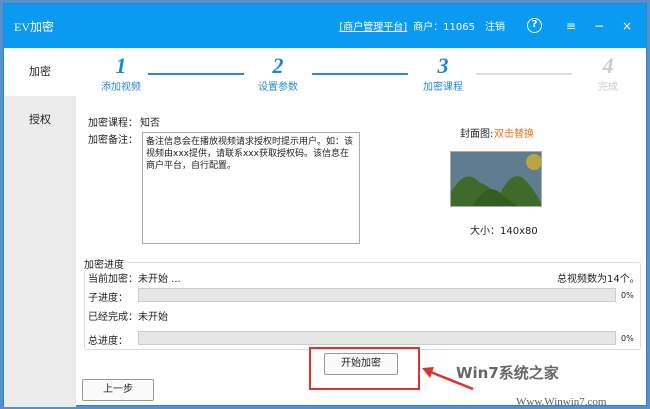 This screenshot has height=409, width=650. Describe the element at coordinates (495, 25) in the screenshot. I see `logout-link: 注销` at that location.